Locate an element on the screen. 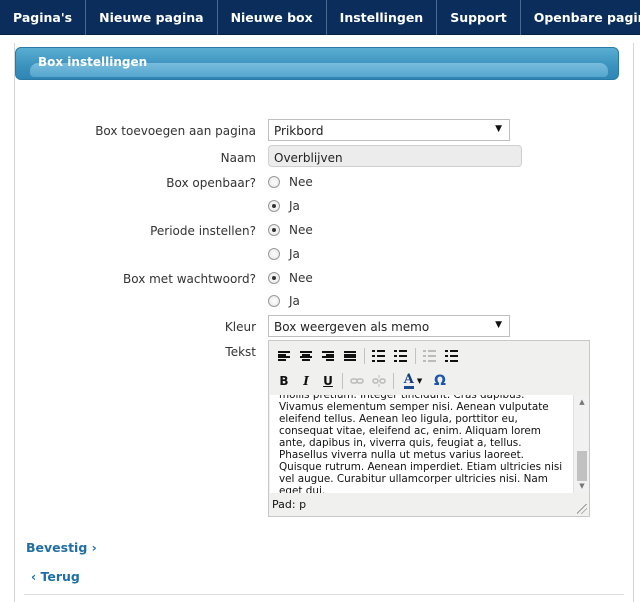  link-icon is located at coordinates (357, 381).